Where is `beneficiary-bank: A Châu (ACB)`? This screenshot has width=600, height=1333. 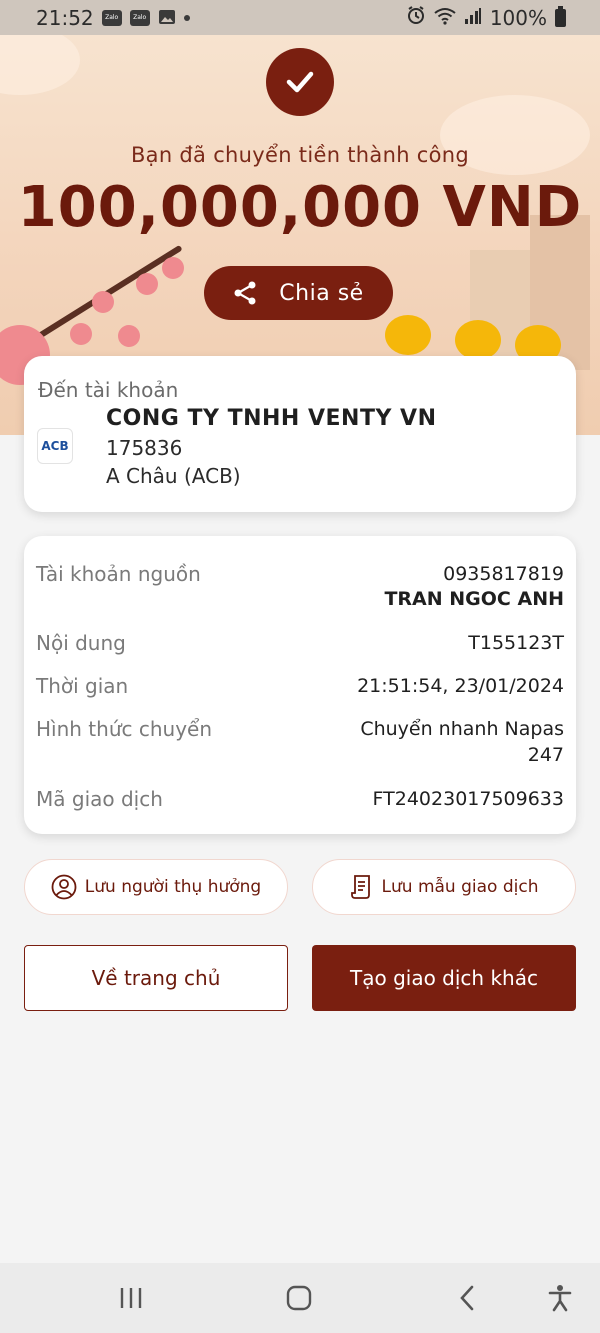
beneficiary-bank: A Châu (ACB) is located at coordinates (173, 476).